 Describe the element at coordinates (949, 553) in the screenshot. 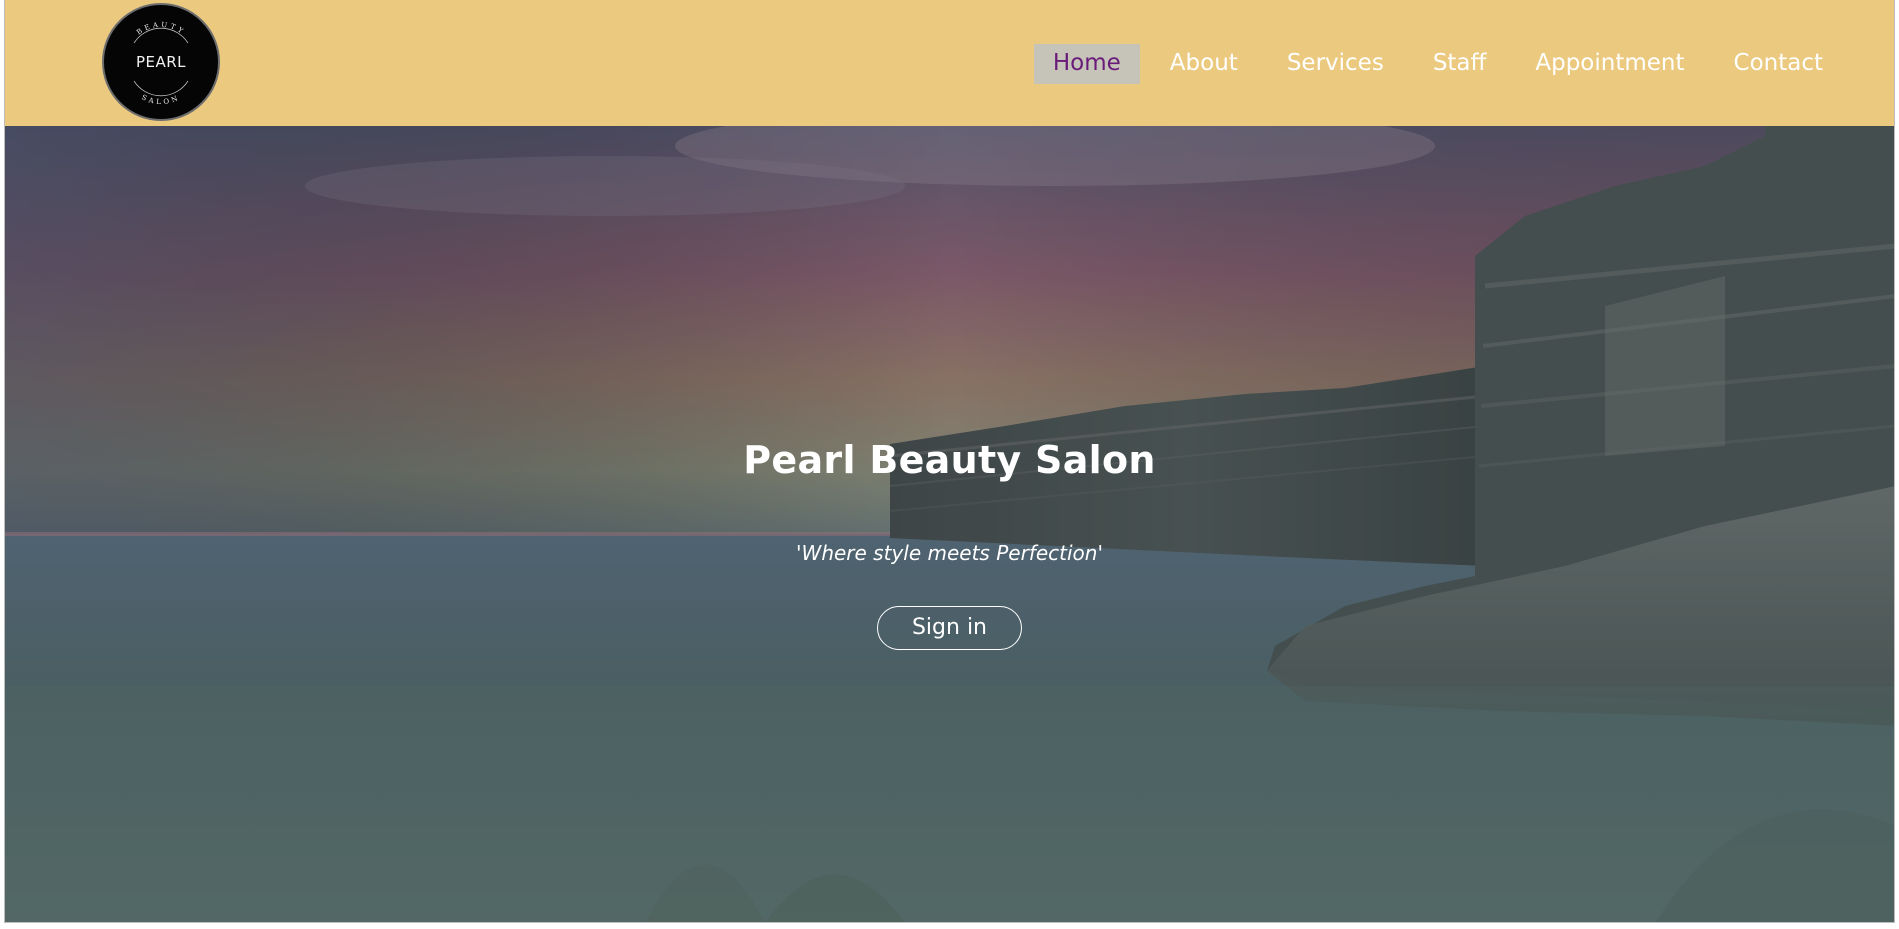

I see `hero-tagline: 'Where style meets Perfection'` at that location.